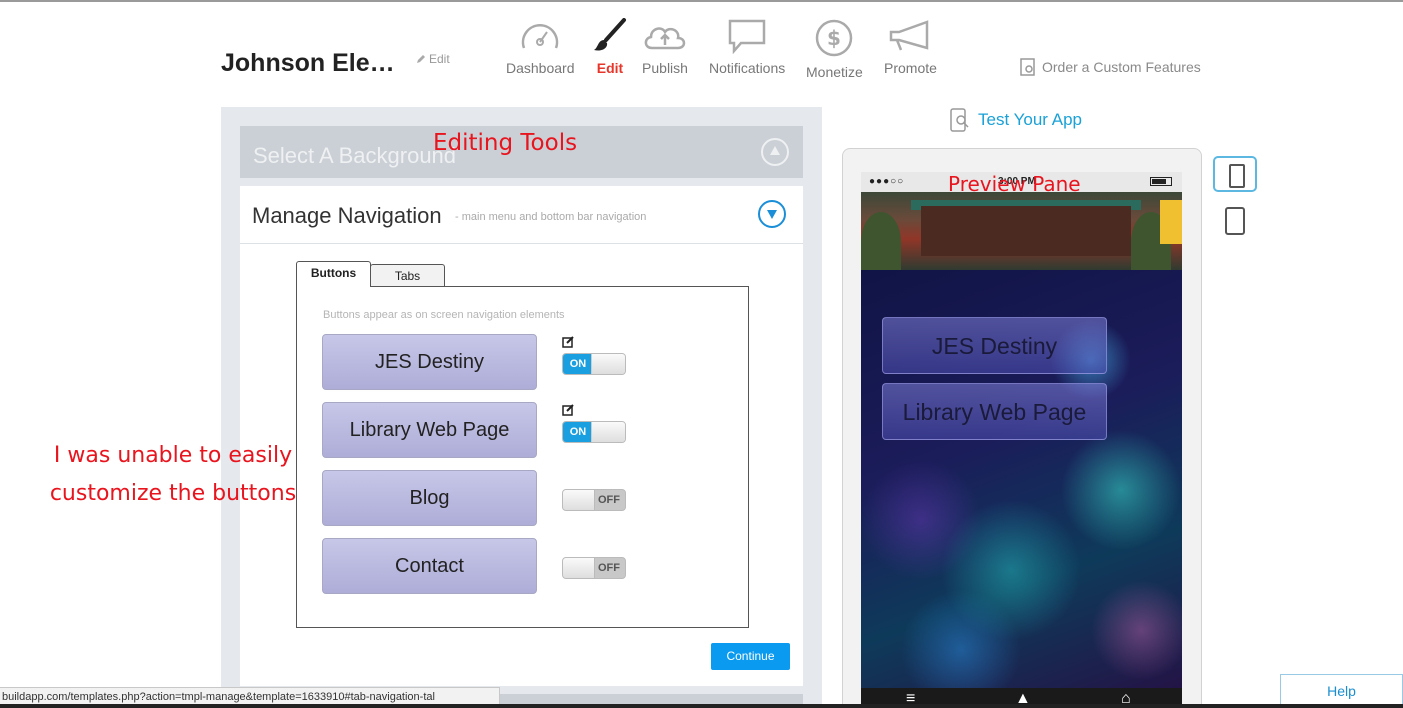 The width and height of the screenshot is (1403, 708). What do you see at coordinates (540, 36) in the screenshot?
I see `gauge-icon` at bounding box center [540, 36].